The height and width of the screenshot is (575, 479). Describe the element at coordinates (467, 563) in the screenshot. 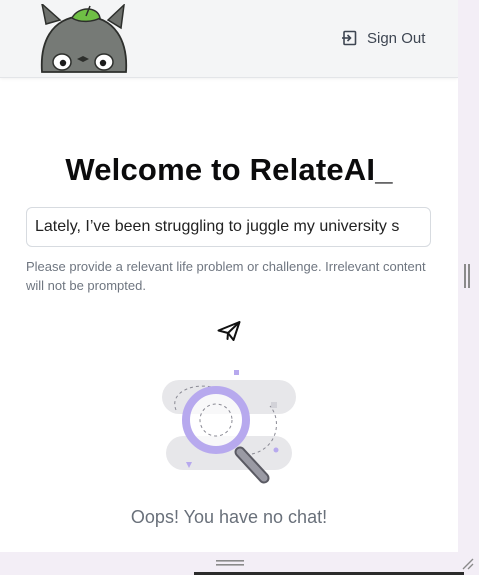

I see `resize-corner-icon` at that location.